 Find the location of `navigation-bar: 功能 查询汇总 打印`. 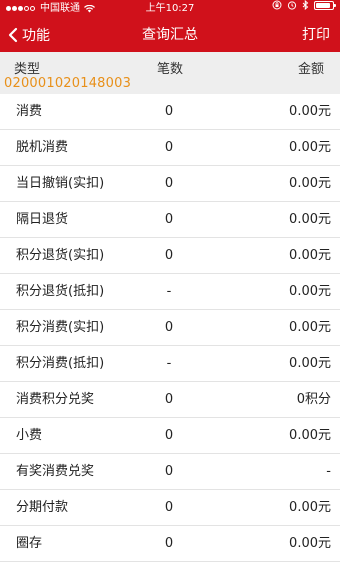

navigation-bar: 功能 查询汇总 打印 is located at coordinates (170, 35).